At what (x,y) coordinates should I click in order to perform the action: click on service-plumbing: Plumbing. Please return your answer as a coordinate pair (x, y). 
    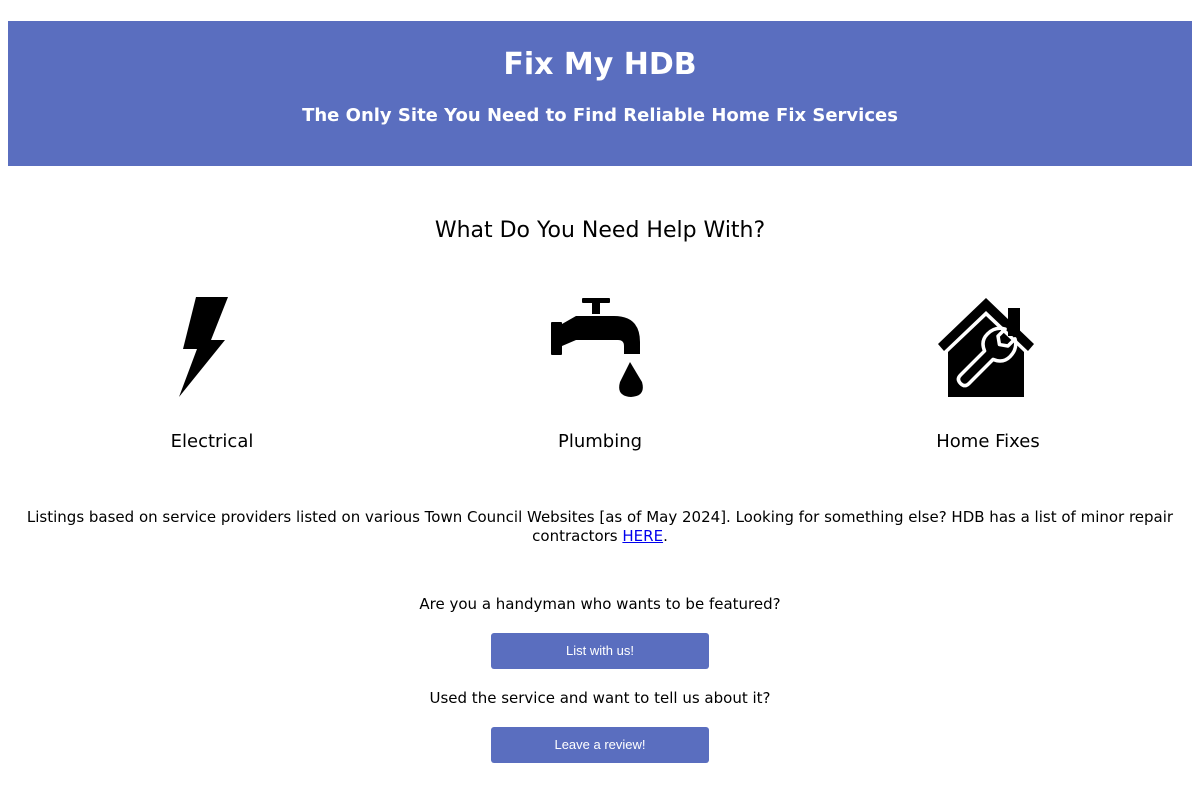
    Looking at the image, I should click on (600, 381).